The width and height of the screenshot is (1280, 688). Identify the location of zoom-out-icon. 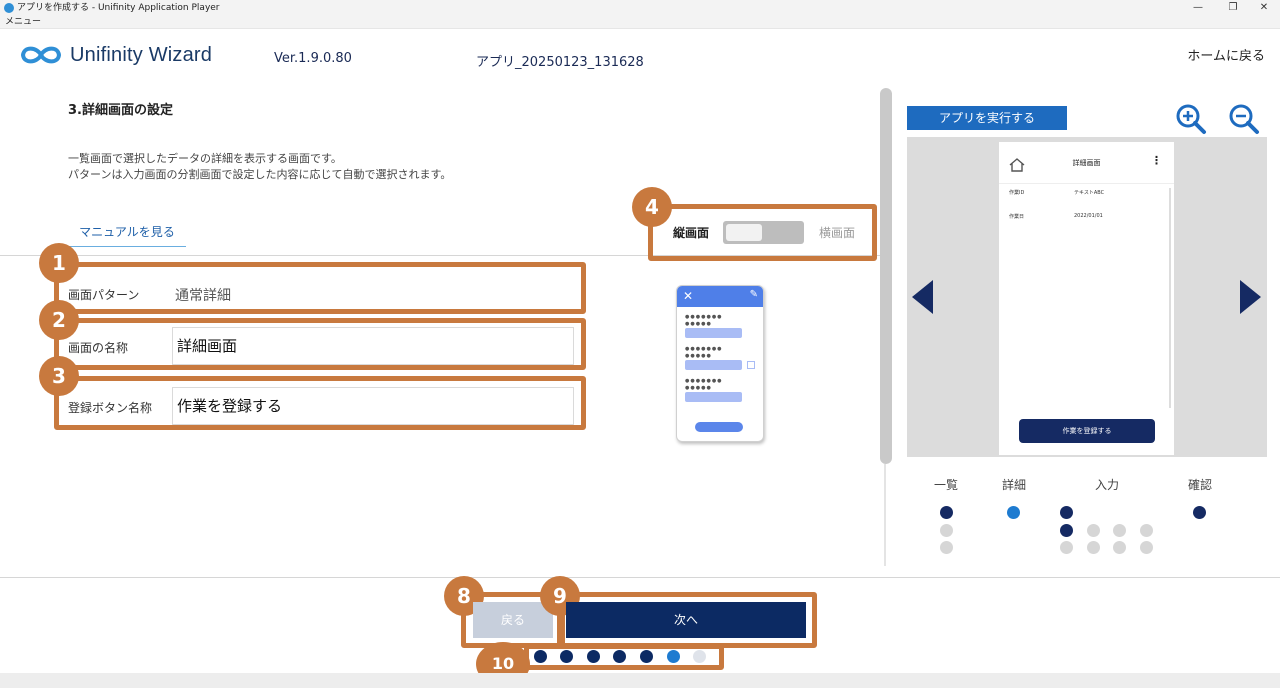
(1244, 119).